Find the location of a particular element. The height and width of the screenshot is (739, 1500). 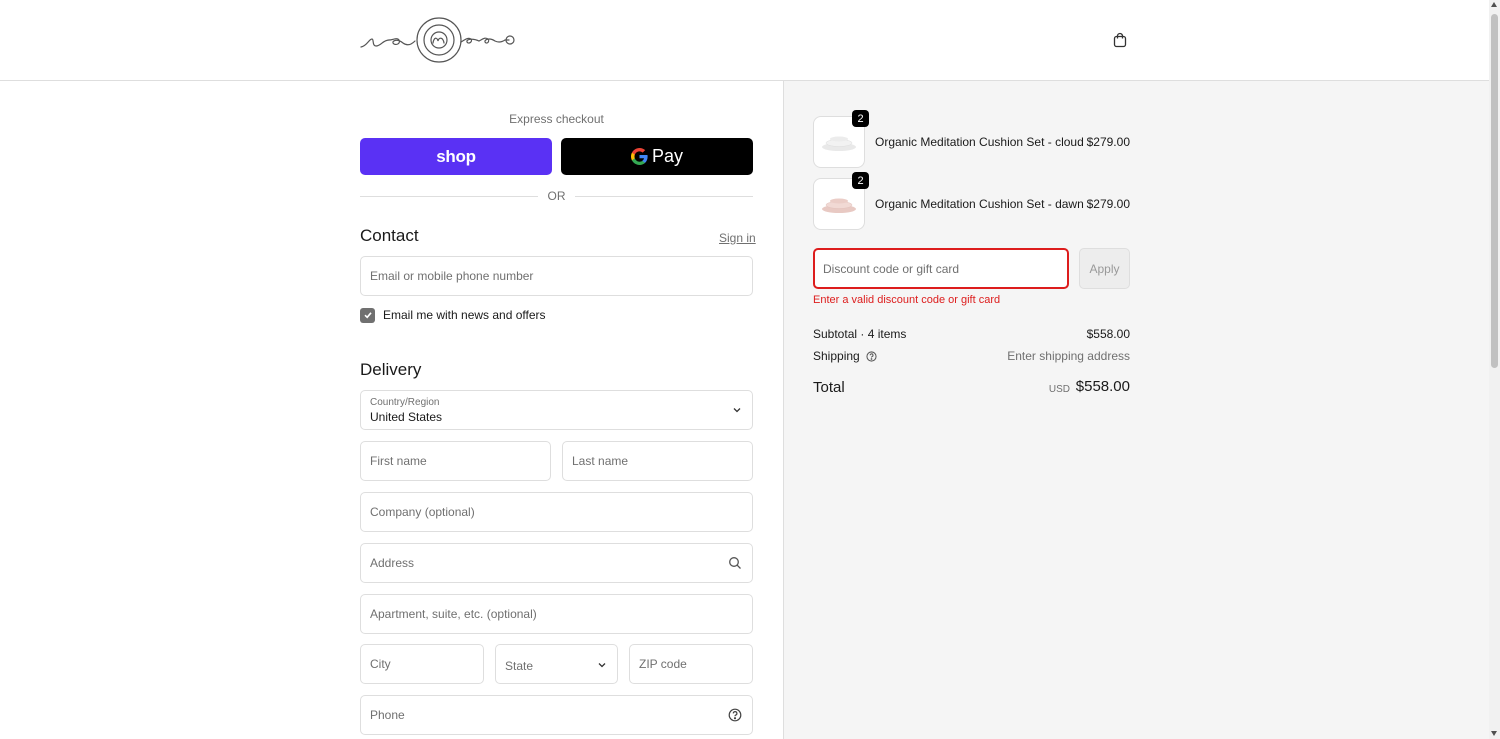

express-checkout-label: Express checkout is located at coordinates (556, 119).